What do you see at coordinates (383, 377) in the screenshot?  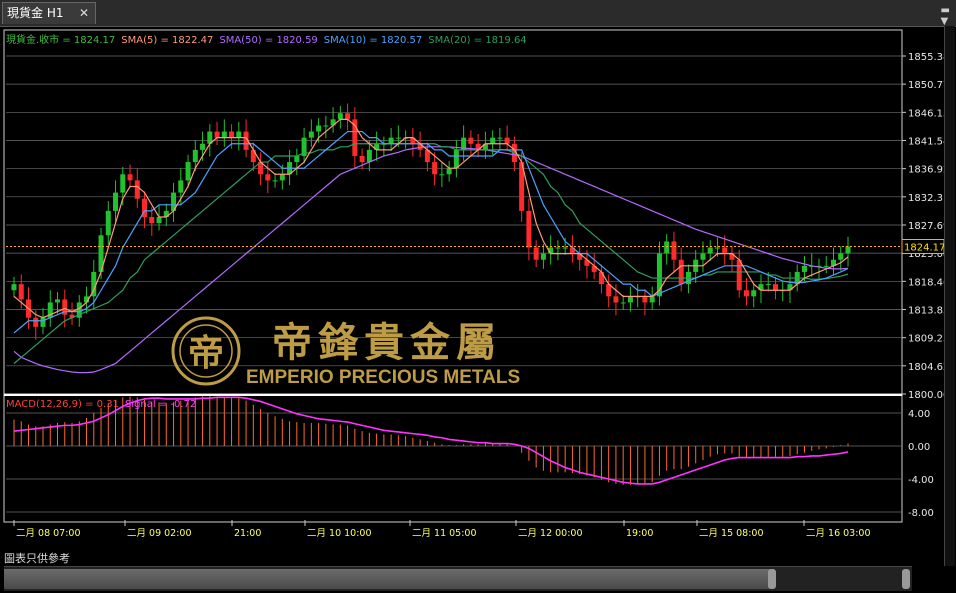 I see `watermark-english: EMPERIO PRECIOUS METALS` at bounding box center [383, 377].